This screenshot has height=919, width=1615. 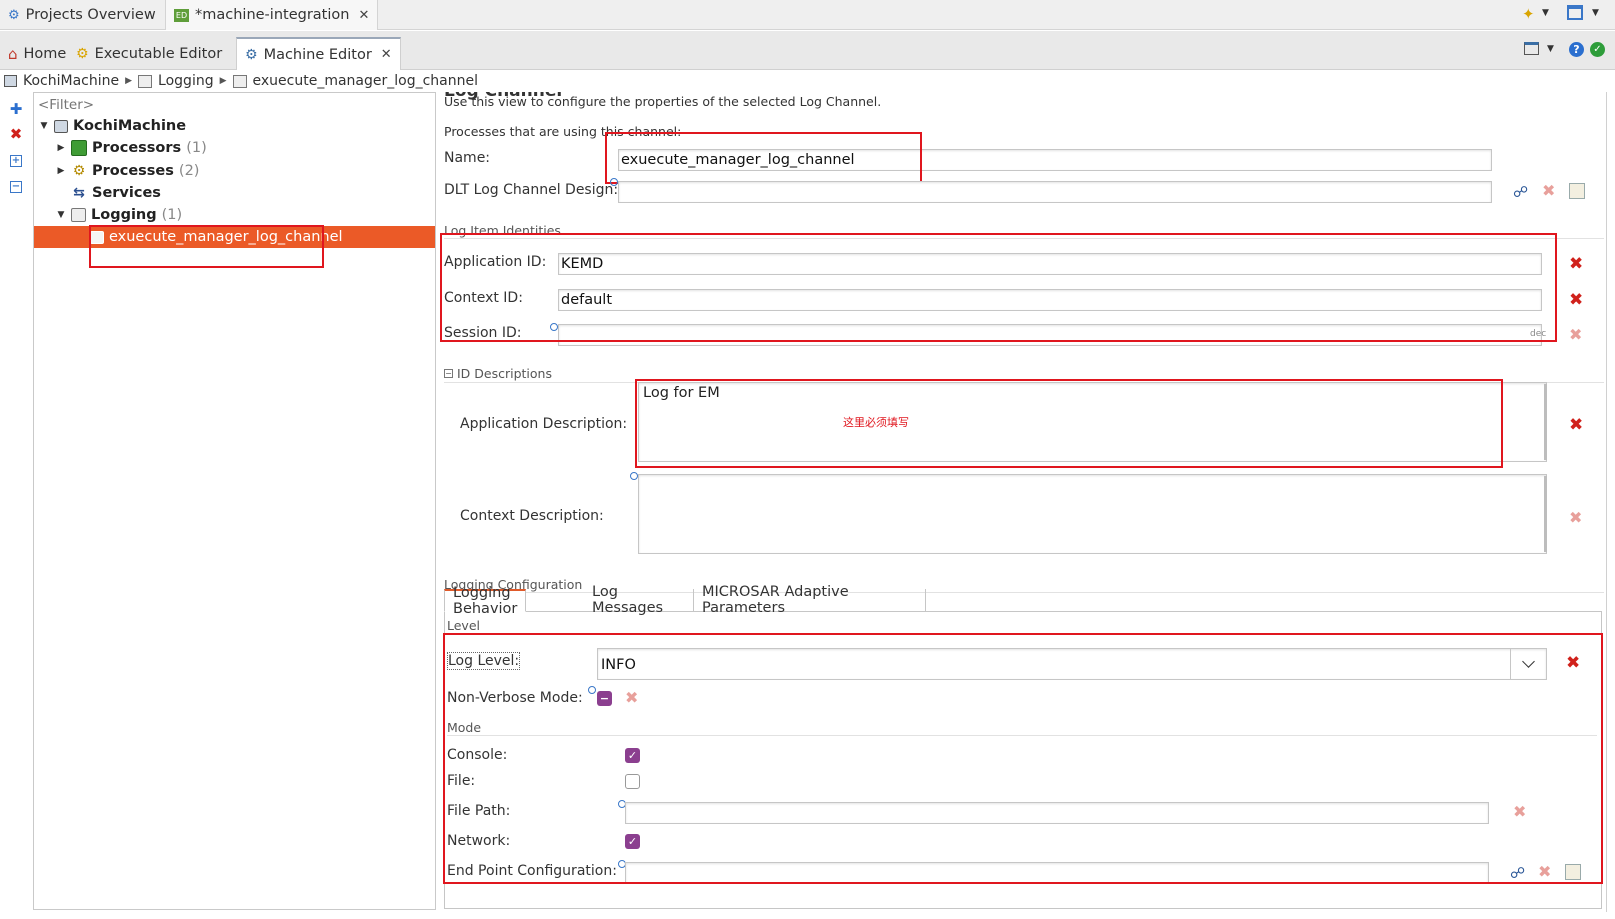 What do you see at coordinates (532, 516) in the screenshot?
I see `context-desc-label: Context Description:` at bounding box center [532, 516].